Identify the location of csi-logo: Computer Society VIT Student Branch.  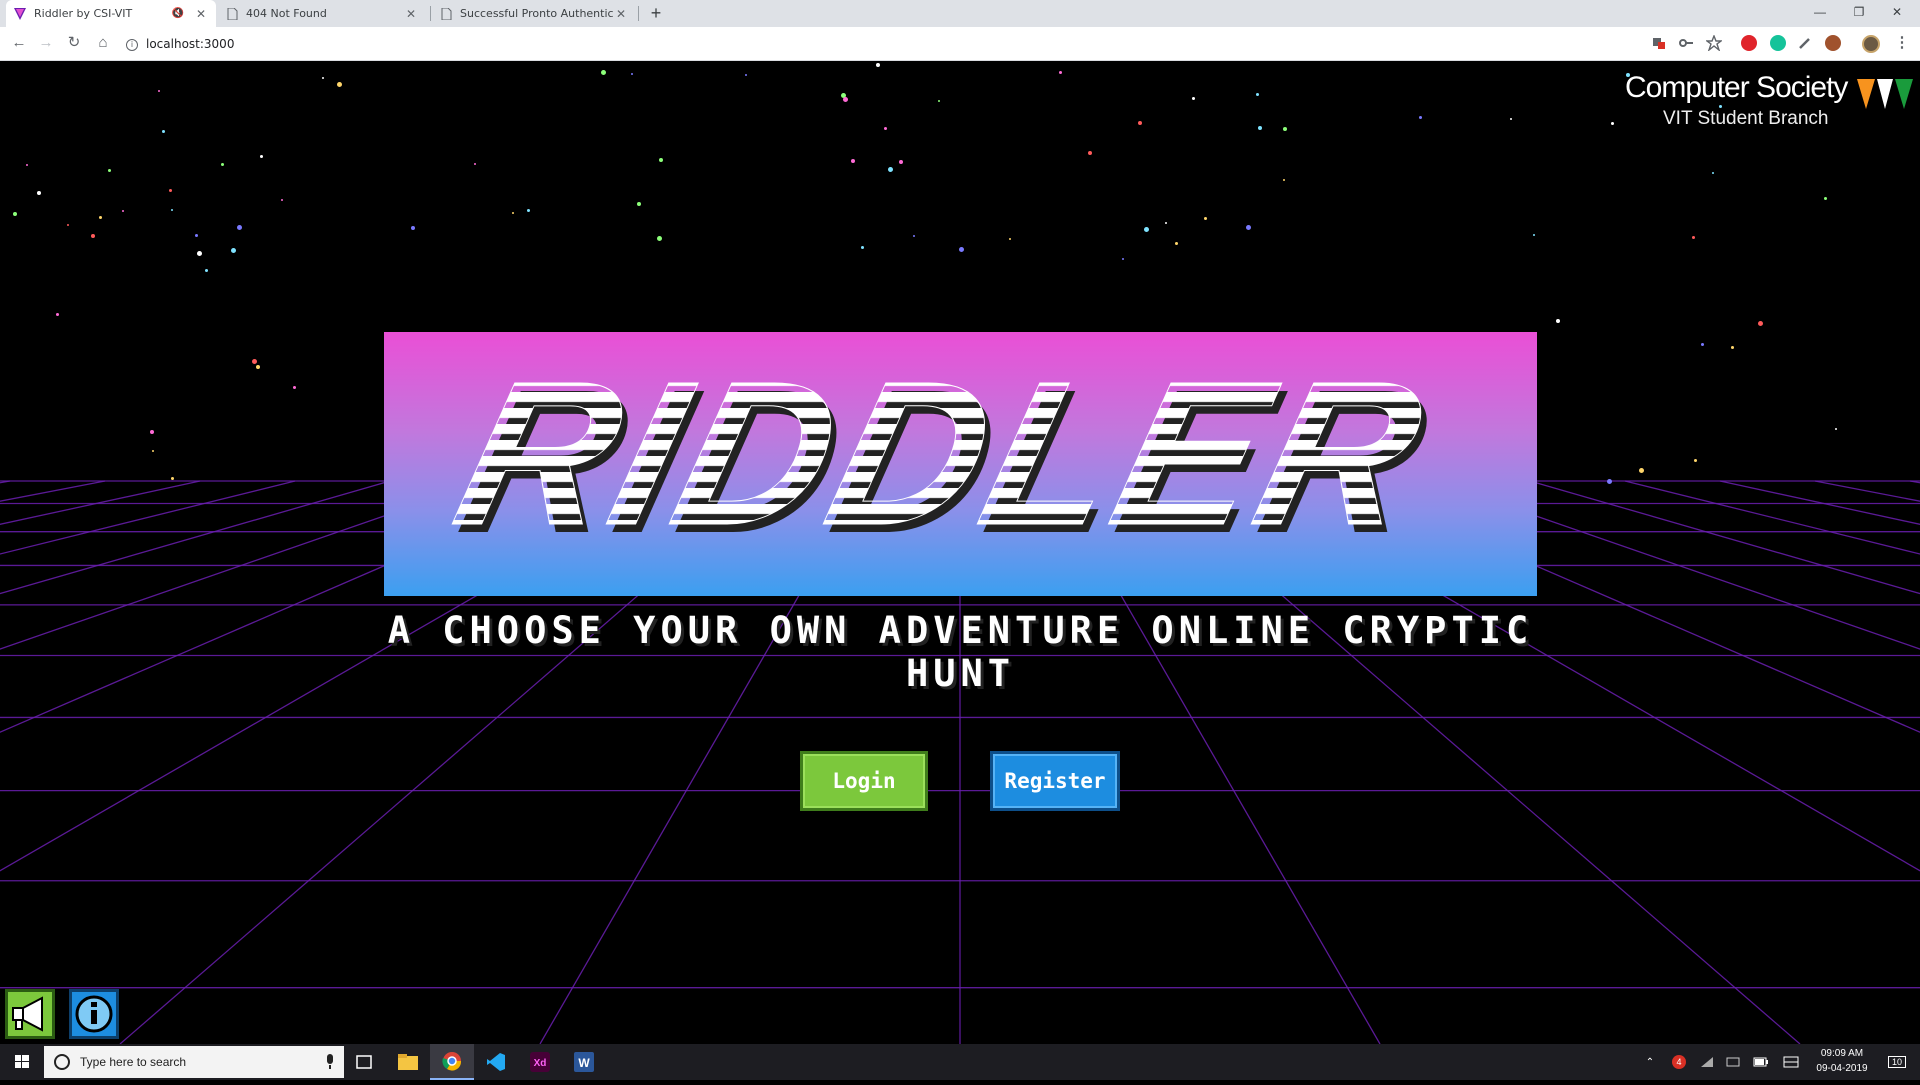
(1770, 101).